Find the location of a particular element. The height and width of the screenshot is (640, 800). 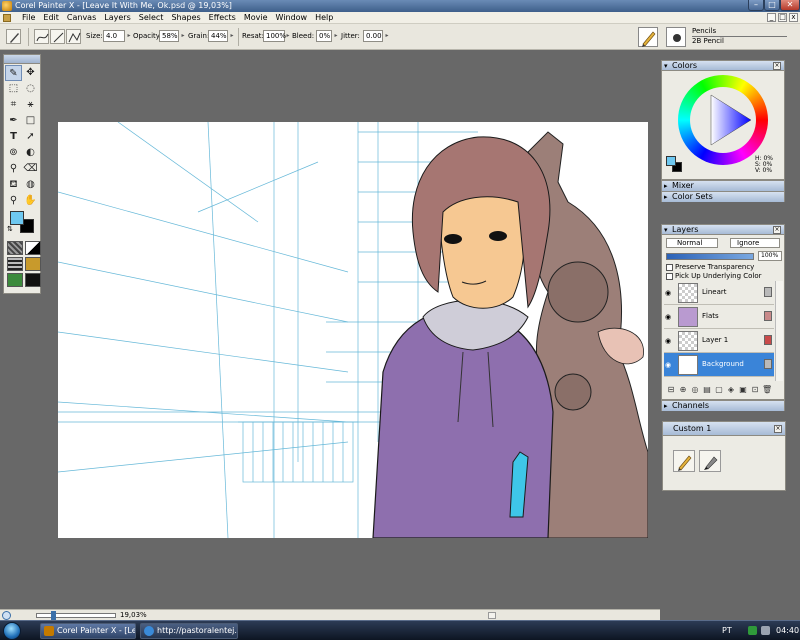

size-spinner: ▸ is located at coordinates (129, 36).